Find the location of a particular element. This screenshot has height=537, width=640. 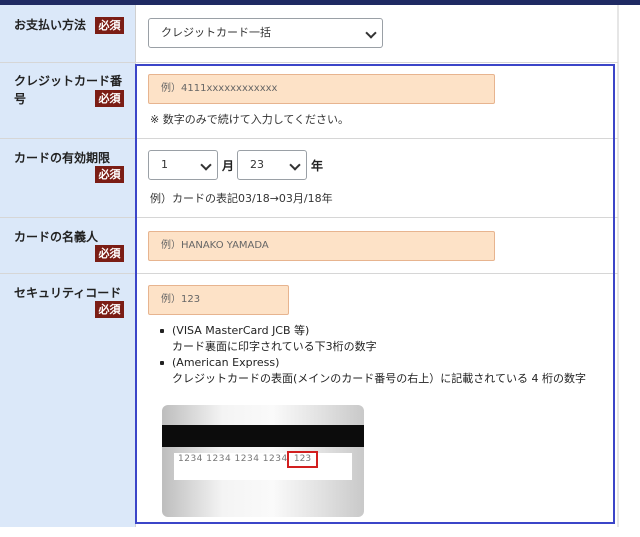

holder-name-input: 例）HANAKO YAMADA is located at coordinates (321, 246).